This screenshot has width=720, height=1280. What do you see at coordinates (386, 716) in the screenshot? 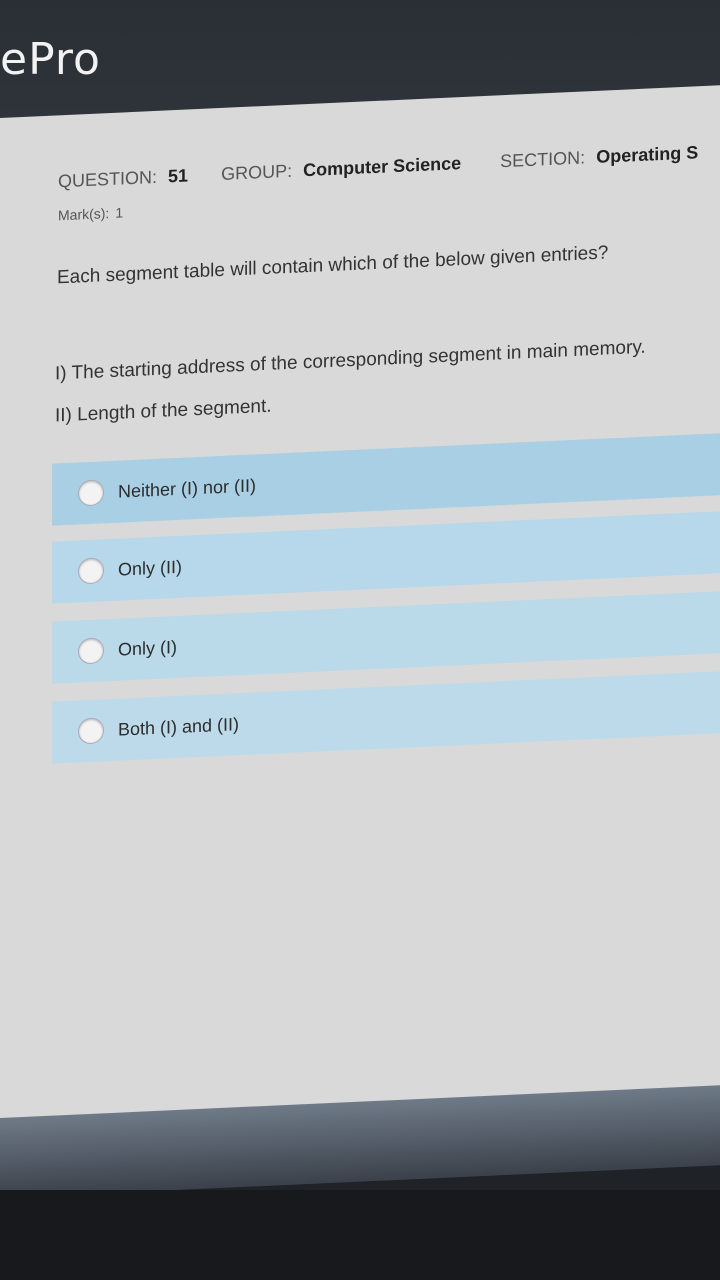
I see `answer-option-4: Both (I) and (II)` at bounding box center [386, 716].